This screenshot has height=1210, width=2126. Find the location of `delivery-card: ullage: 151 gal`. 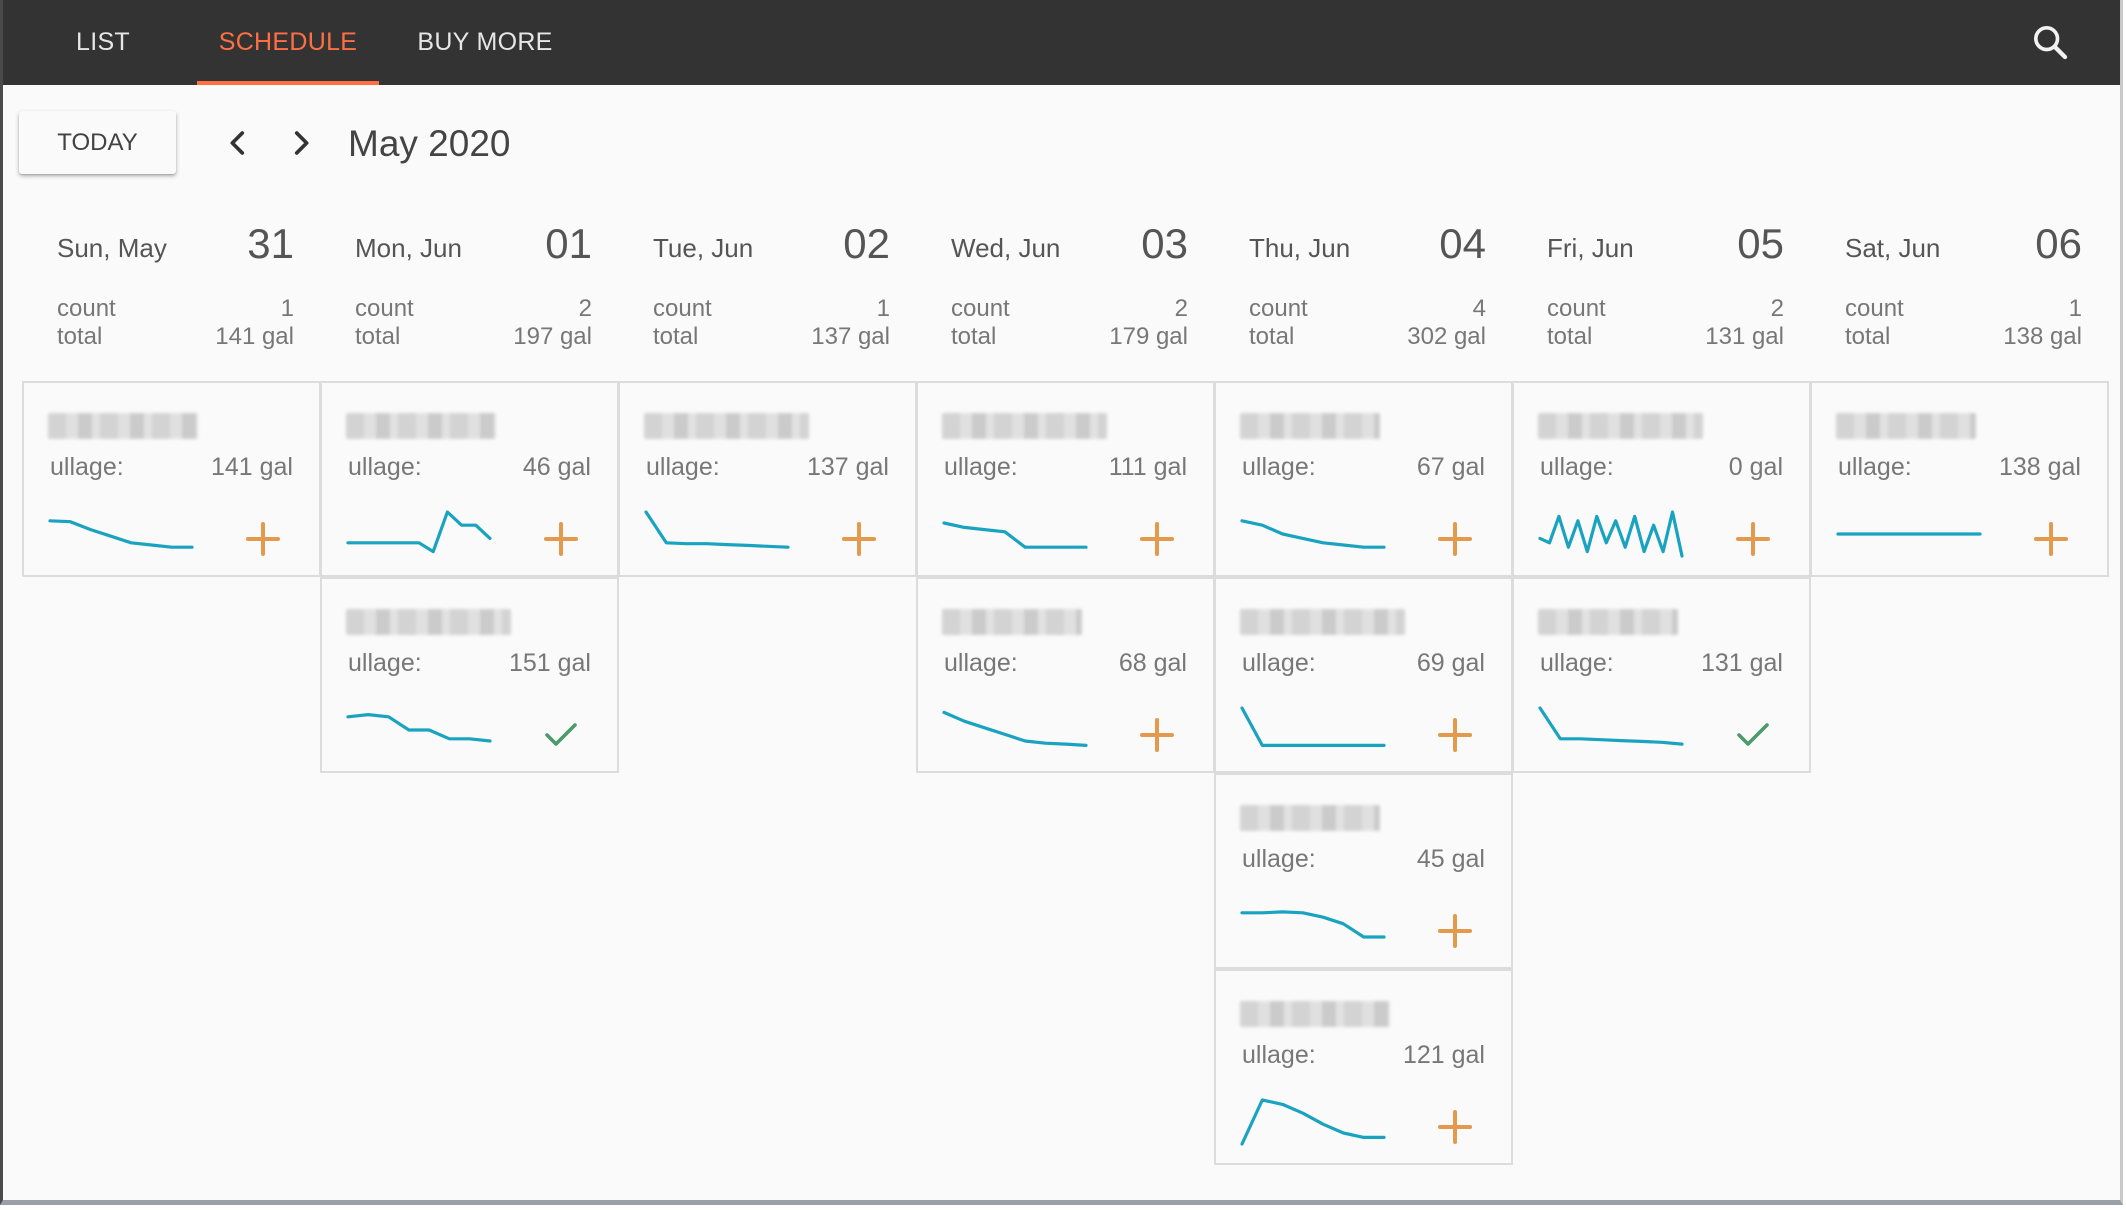

delivery-card: ullage: 151 gal is located at coordinates (469, 675).